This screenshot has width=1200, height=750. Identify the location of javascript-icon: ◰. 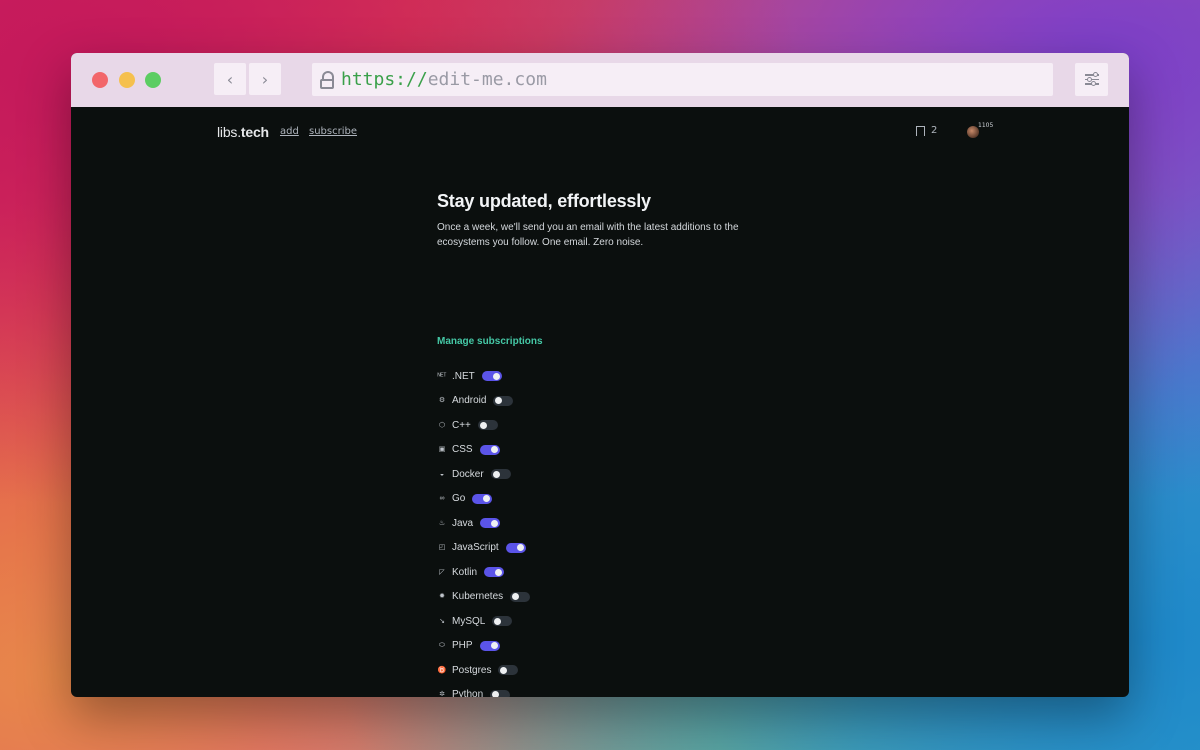
(442, 548).